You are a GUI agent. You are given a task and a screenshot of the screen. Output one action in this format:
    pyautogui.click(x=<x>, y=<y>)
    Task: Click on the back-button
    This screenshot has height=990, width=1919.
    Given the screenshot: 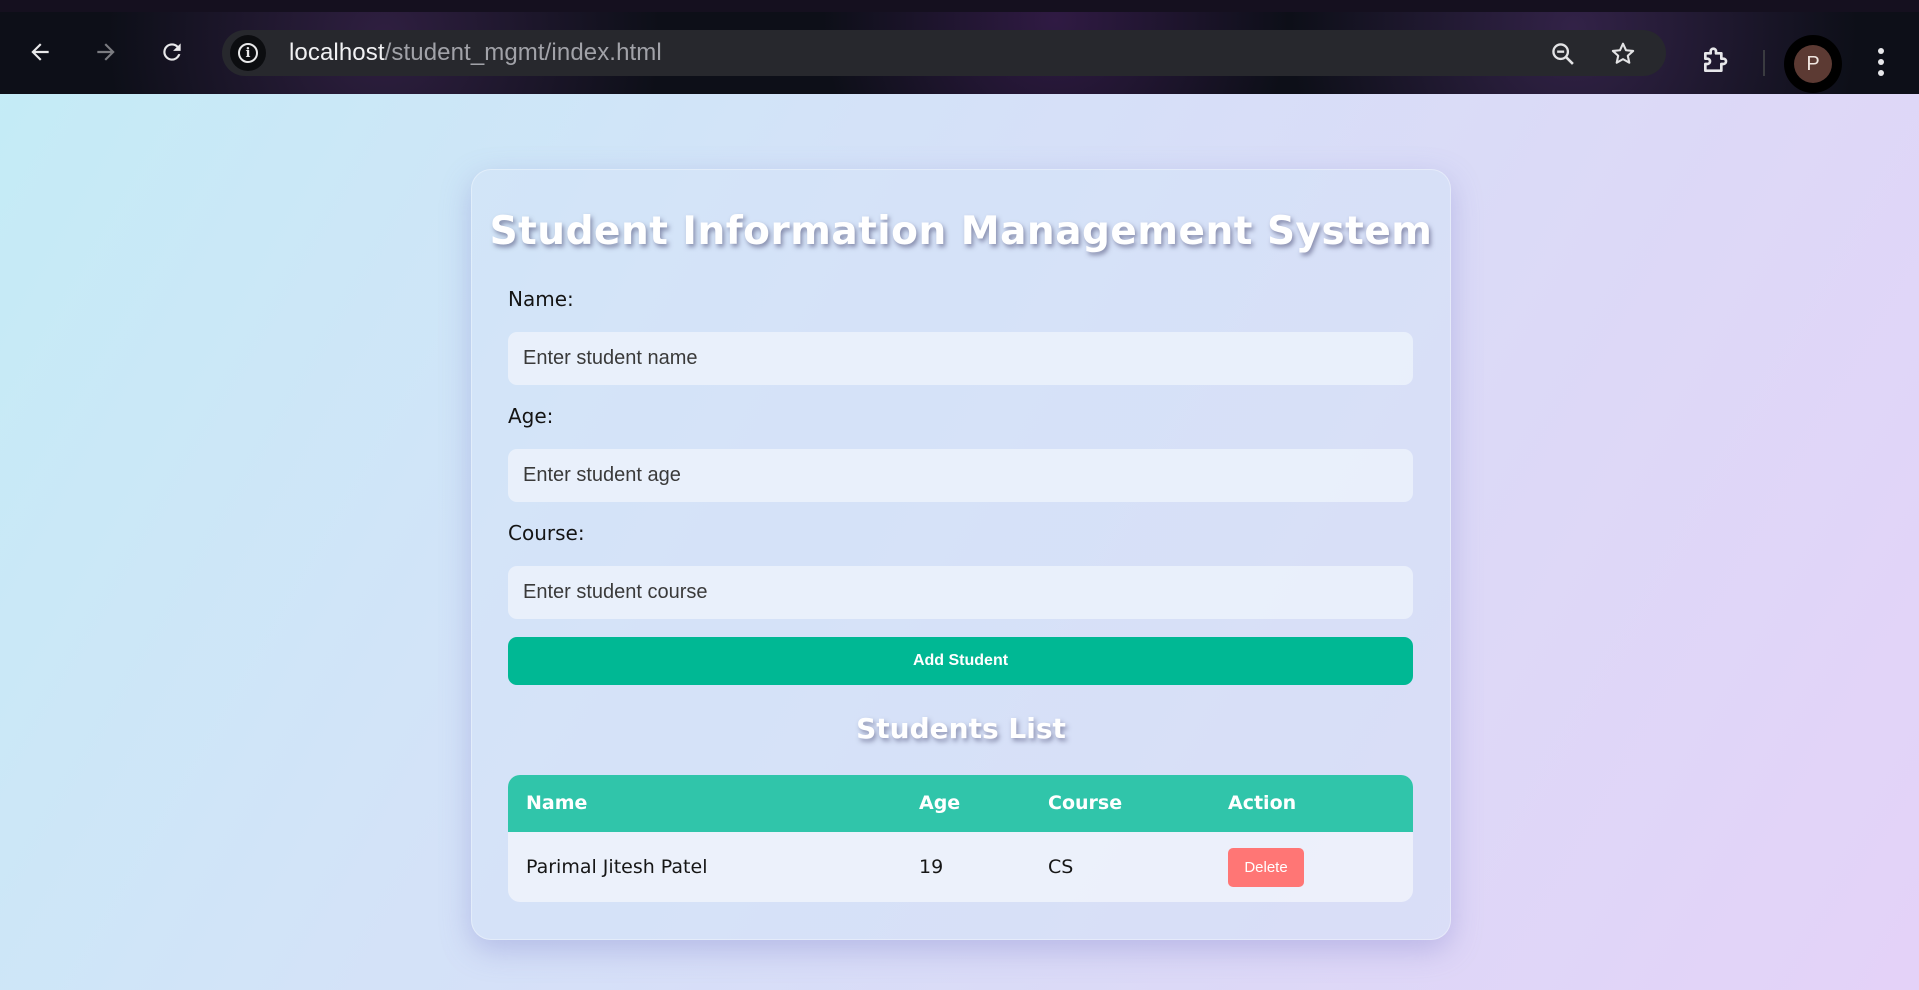 What is the action you would take?
    pyautogui.click(x=40, y=52)
    